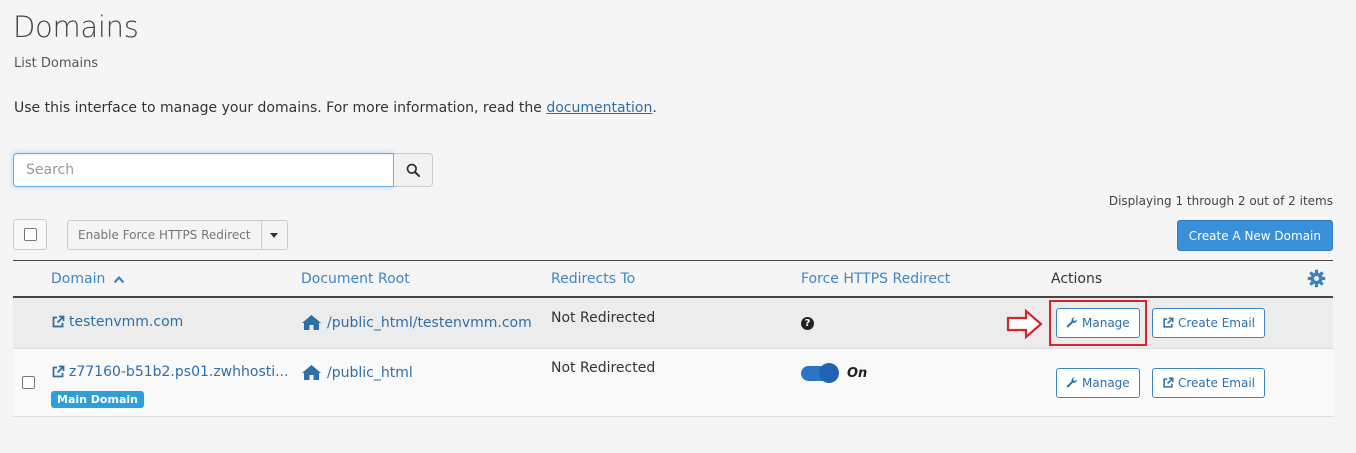 The width and height of the screenshot is (1356, 453). Describe the element at coordinates (593, 279) in the screenshot. I see `column-header-redirects-to: Redirects To` at that location.